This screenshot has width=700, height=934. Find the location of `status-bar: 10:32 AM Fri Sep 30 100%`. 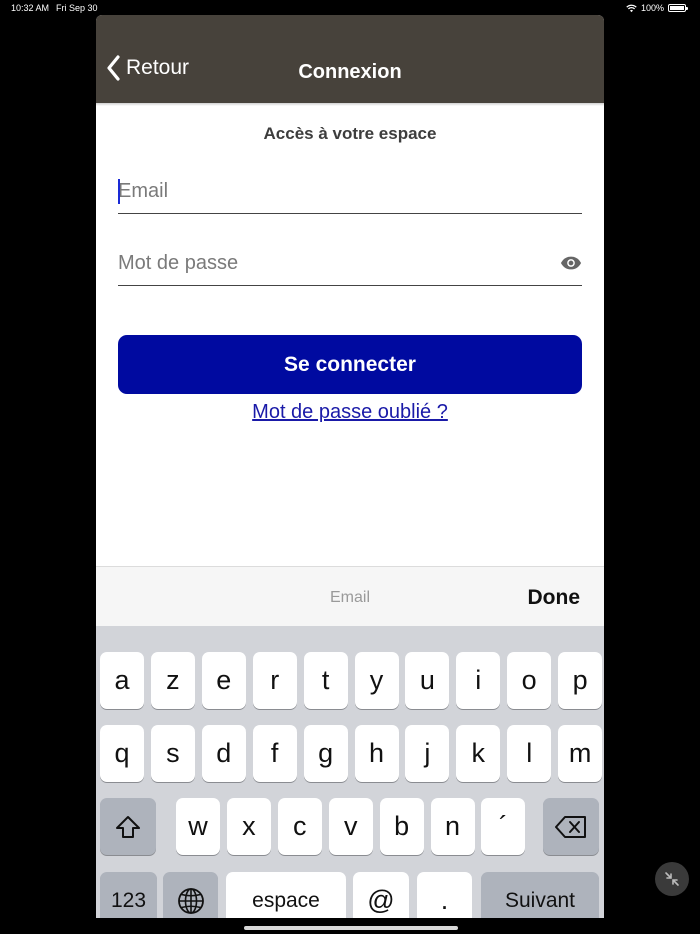

status-bar: 10:32 AM Fri Sep 30 100% is located at coordinates (350, 8).